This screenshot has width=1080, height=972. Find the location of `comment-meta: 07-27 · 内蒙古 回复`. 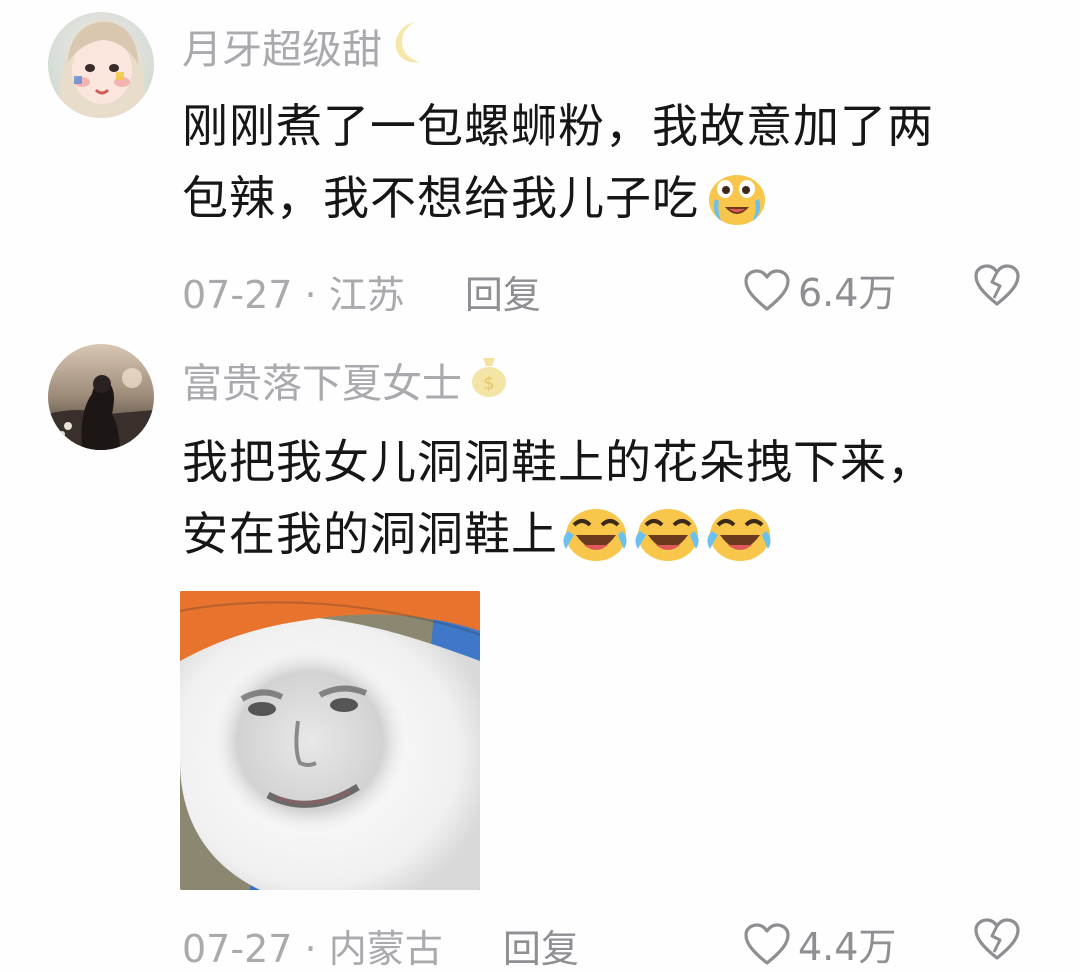

comment-meta: 07-27 · 内蒙古 回复 is located at coordinates (380, 945).